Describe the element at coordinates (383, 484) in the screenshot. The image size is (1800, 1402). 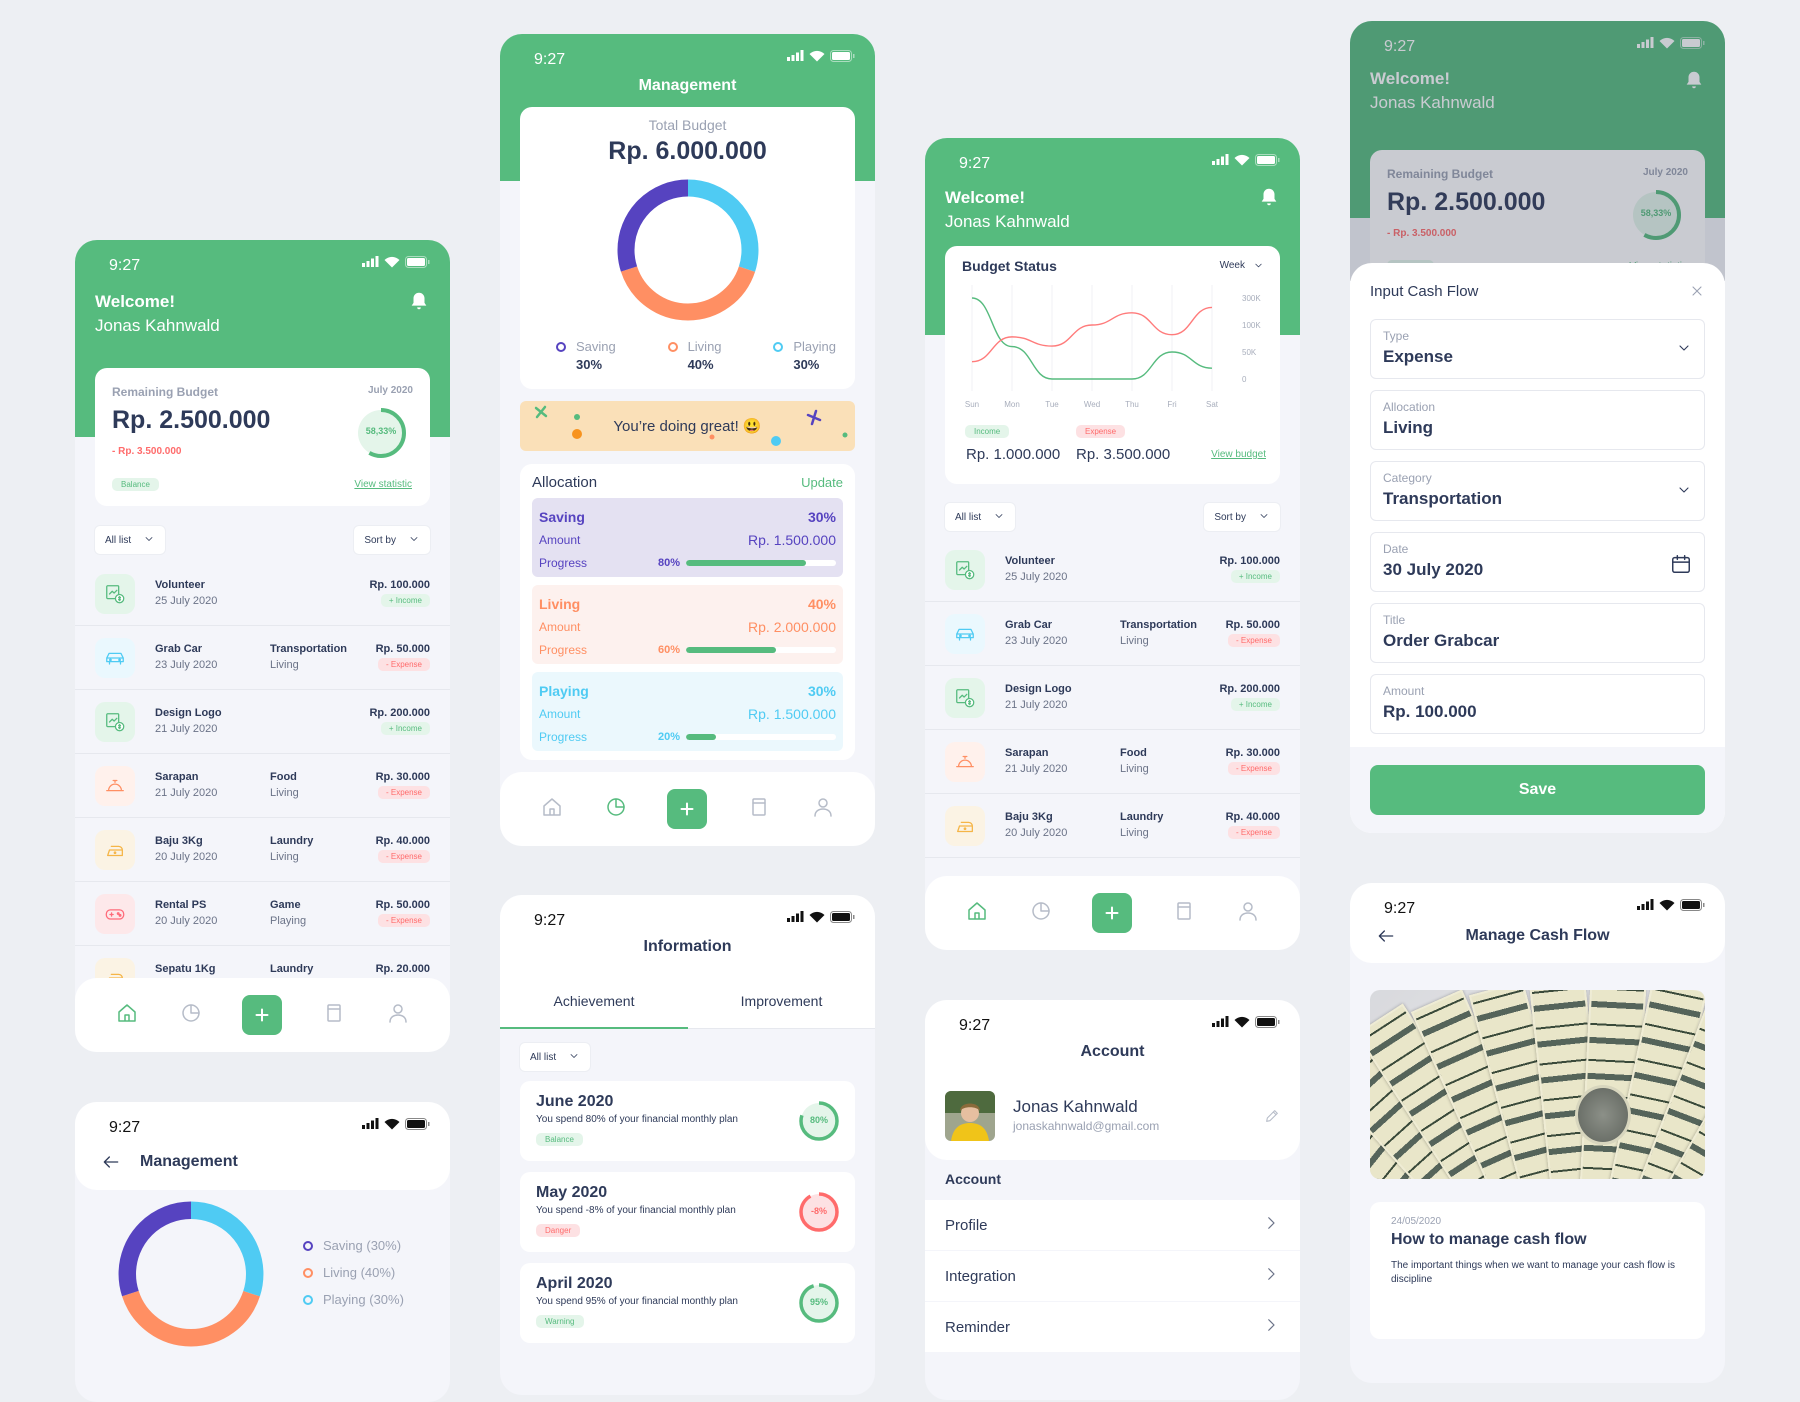
I see `view-statistic-link: View statistic` at that location.